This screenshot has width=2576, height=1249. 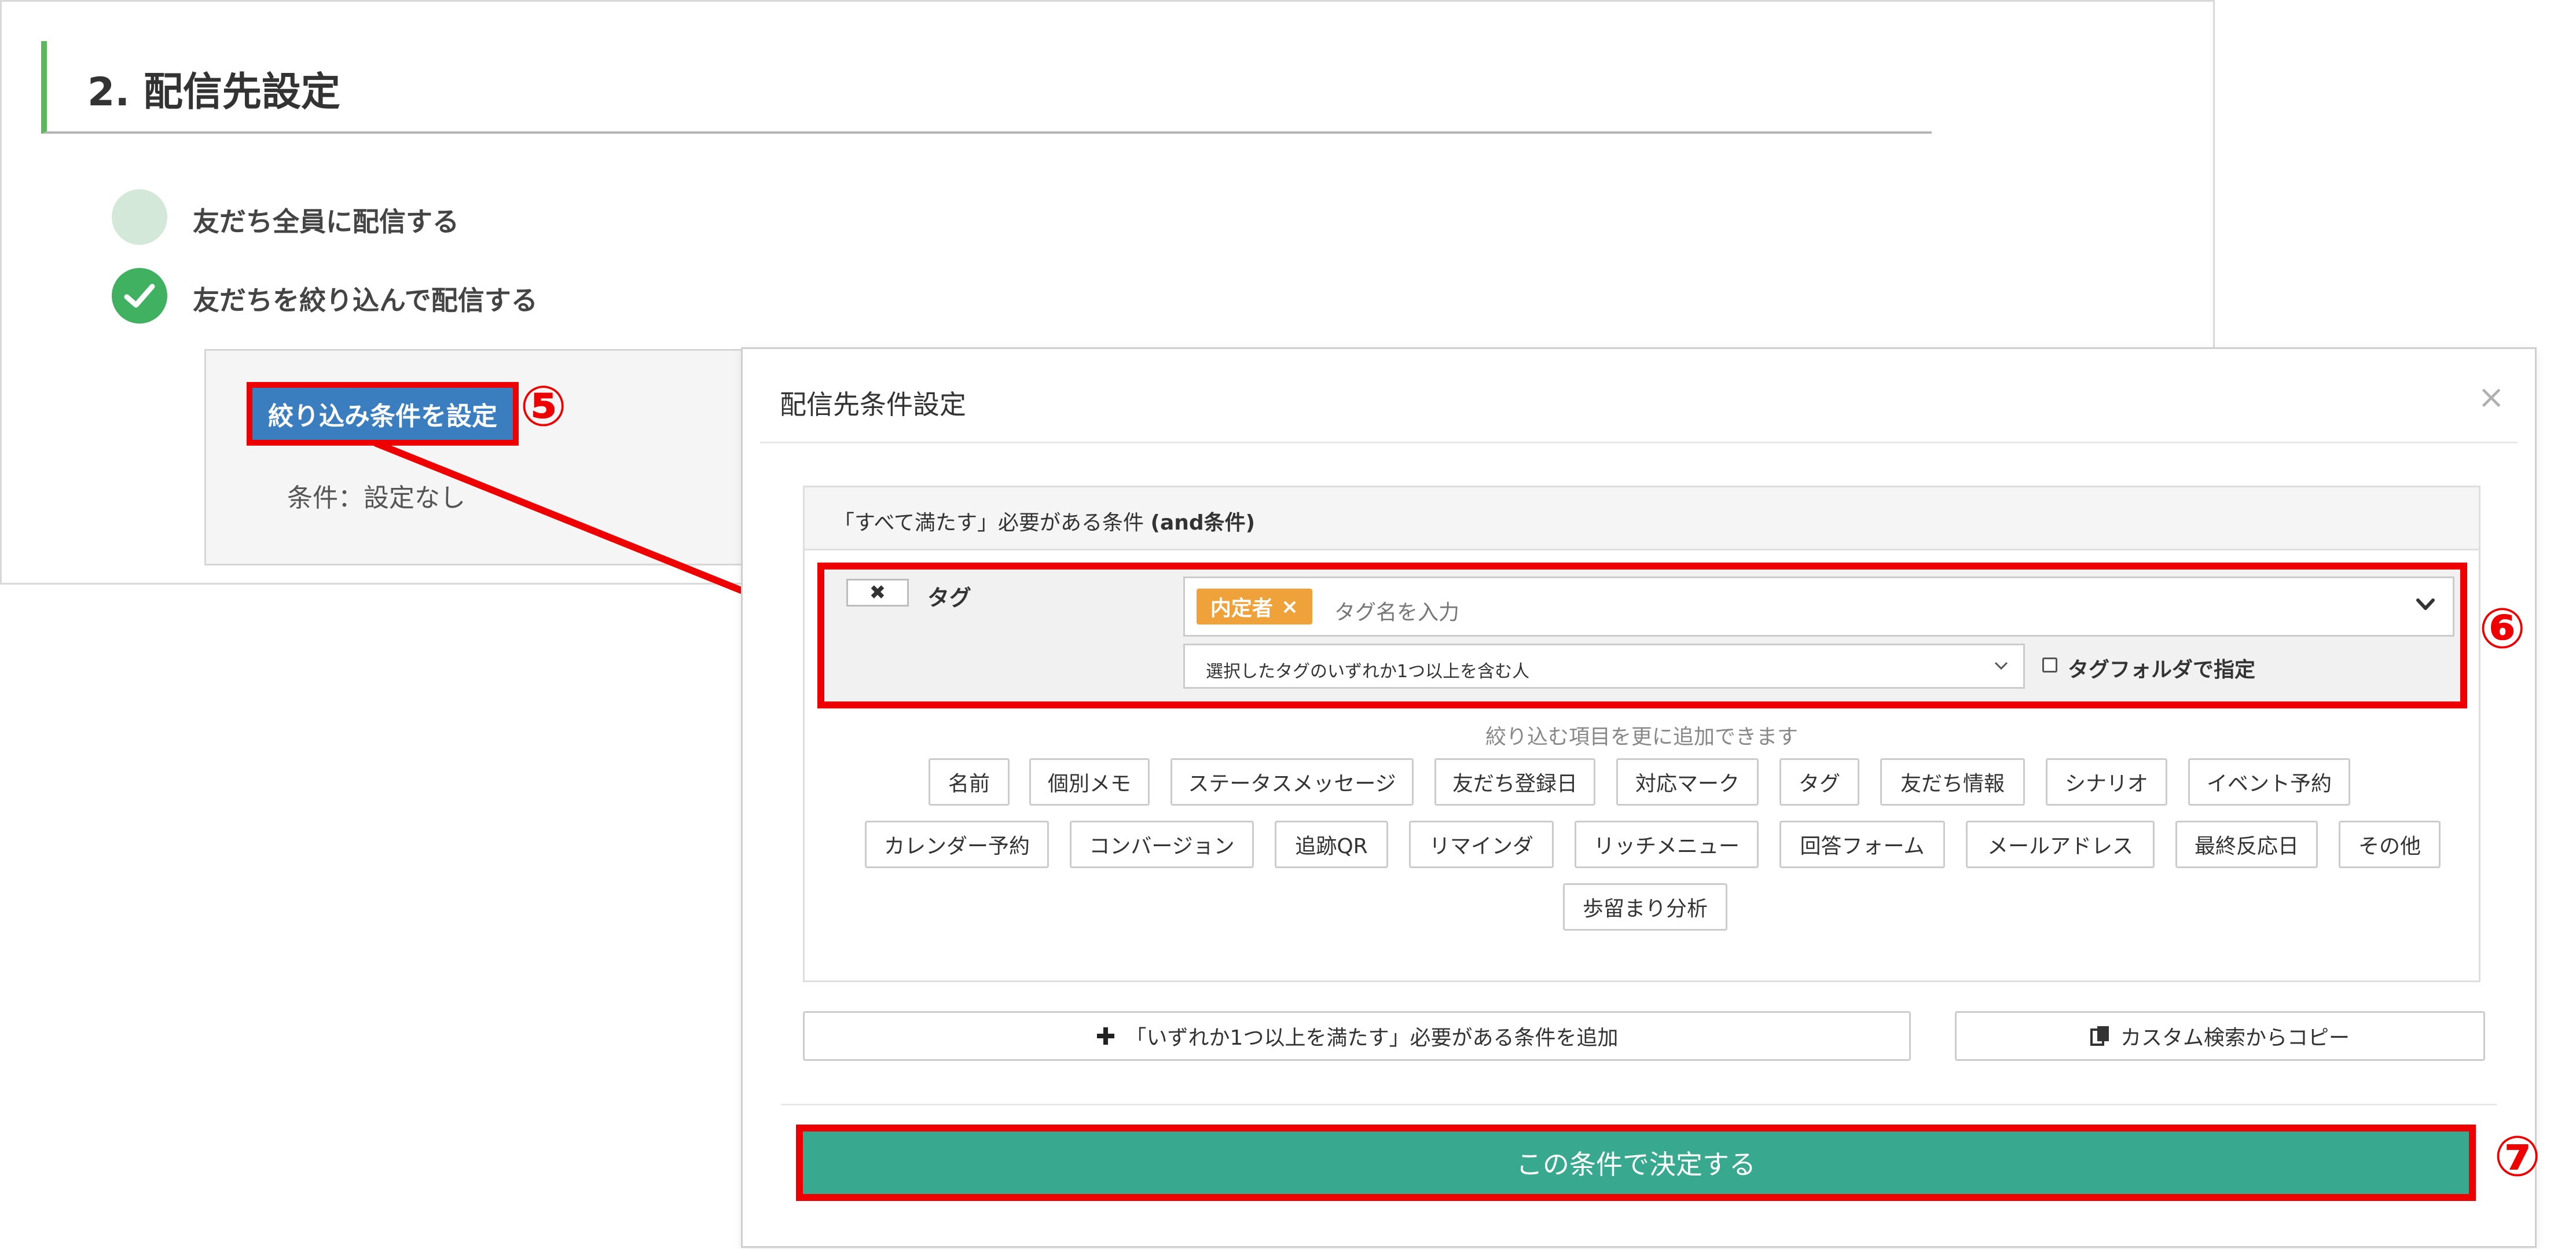 I want to click on add-item-response-mark: 対応マーク, so click(x=1687, y=782).